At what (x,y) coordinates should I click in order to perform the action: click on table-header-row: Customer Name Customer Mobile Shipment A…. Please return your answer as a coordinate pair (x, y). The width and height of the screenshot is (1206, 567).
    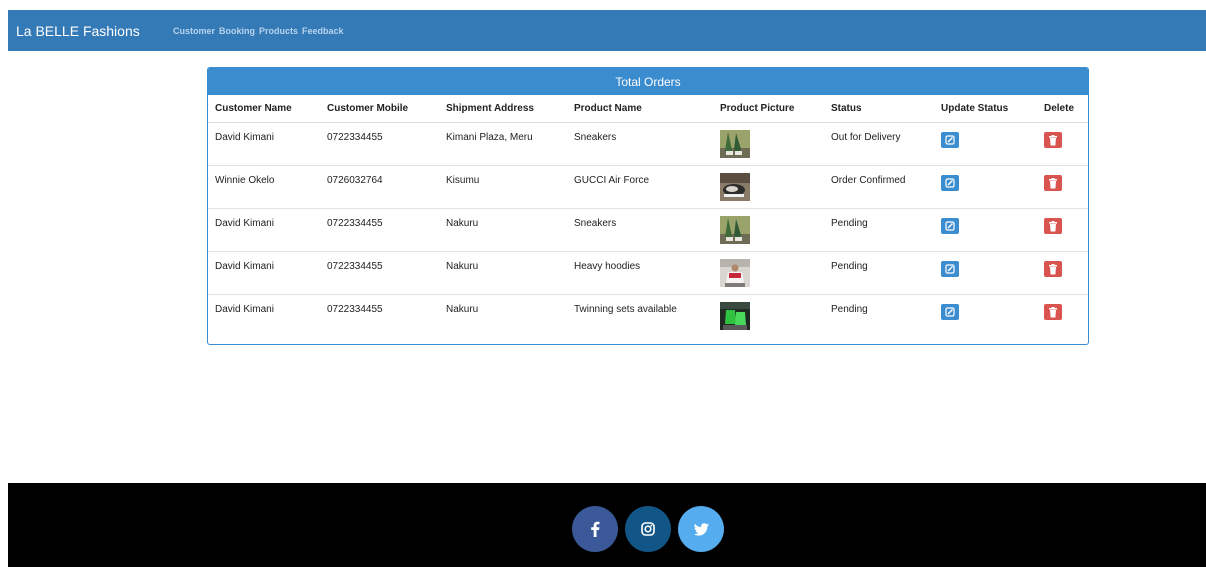
    Looking at the image, I should click on (648, 109).